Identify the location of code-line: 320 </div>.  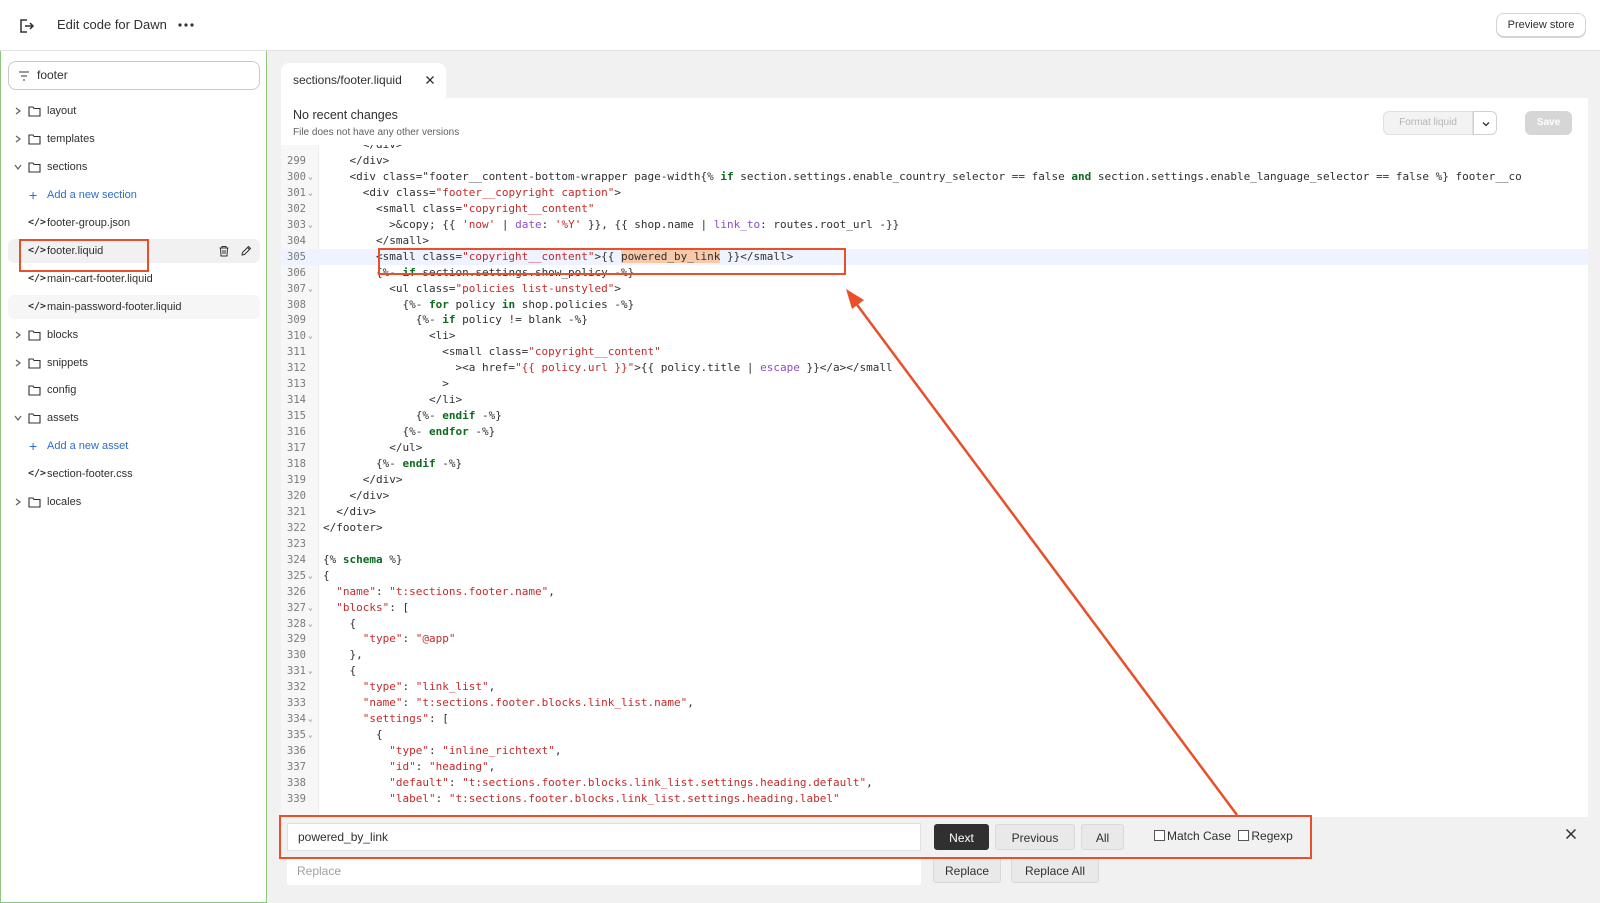
(934, 496).